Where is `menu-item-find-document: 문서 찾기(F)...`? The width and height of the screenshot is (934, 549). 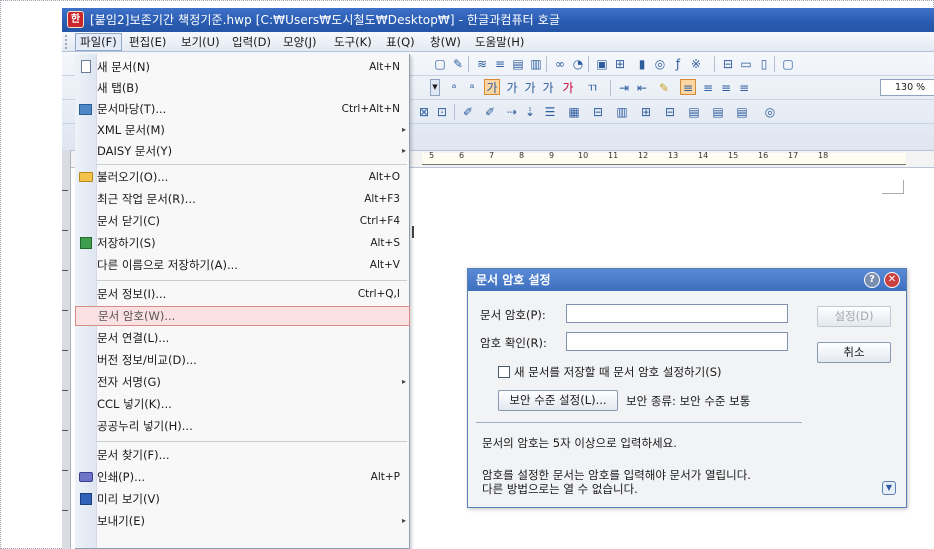 menu-item-find-document: 문서 찾기(F)... is located at coordinates (242, 455).